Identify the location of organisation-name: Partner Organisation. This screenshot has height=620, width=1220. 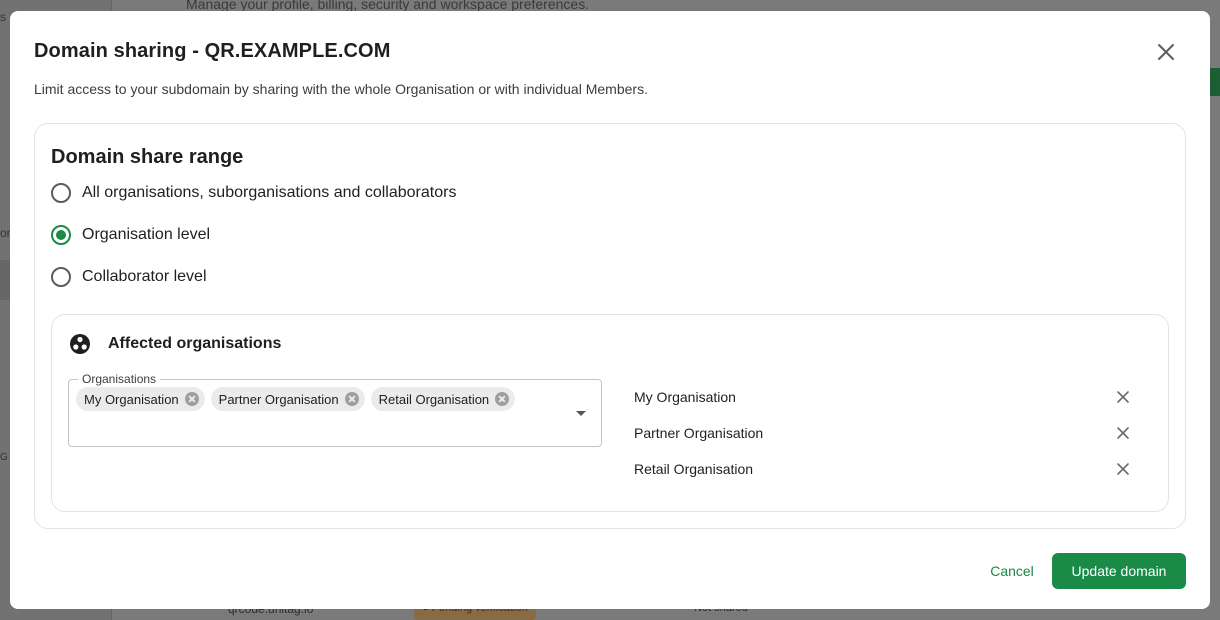
(699, 433).